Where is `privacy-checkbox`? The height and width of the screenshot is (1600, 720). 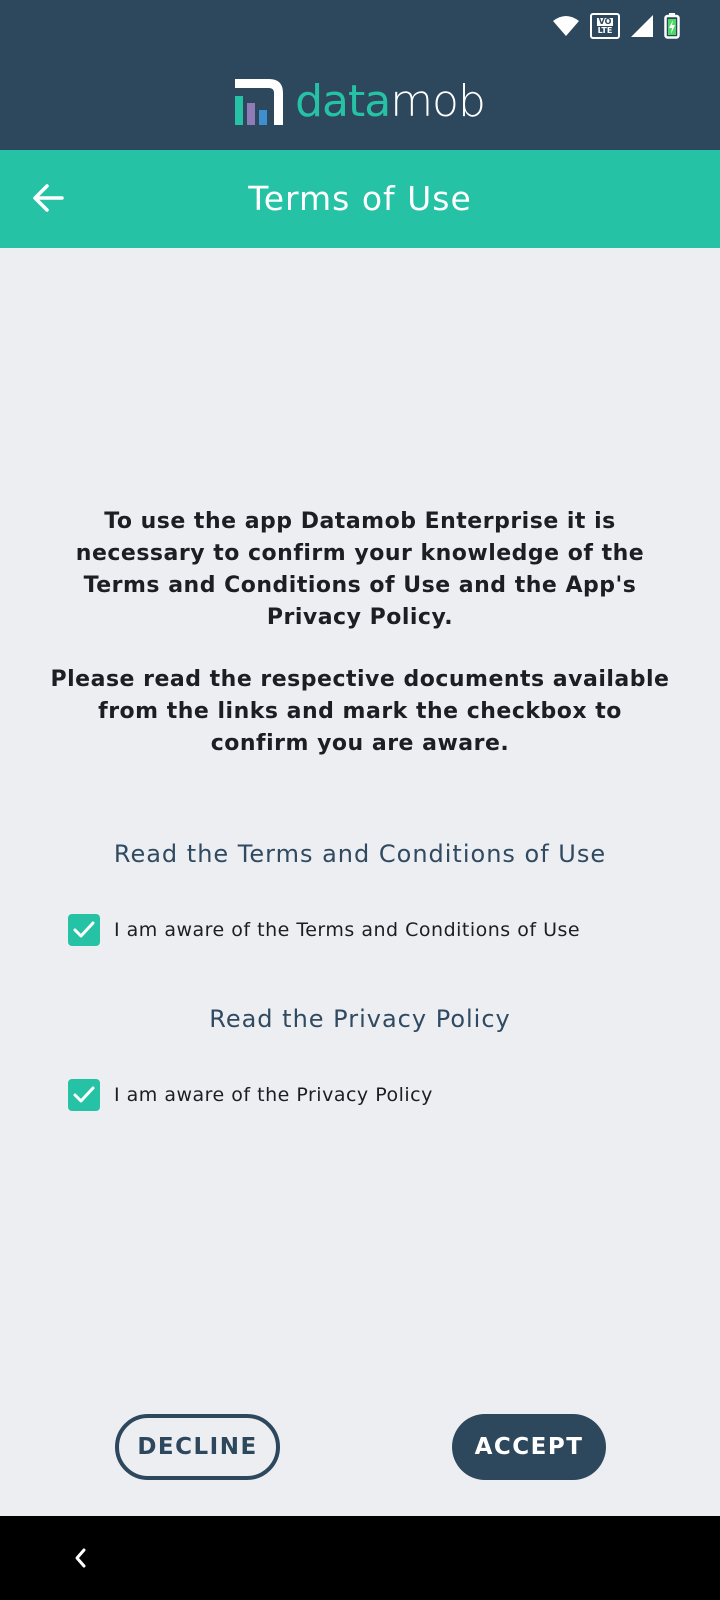 privacy-checkbox is located at coordinates (84, 1095).